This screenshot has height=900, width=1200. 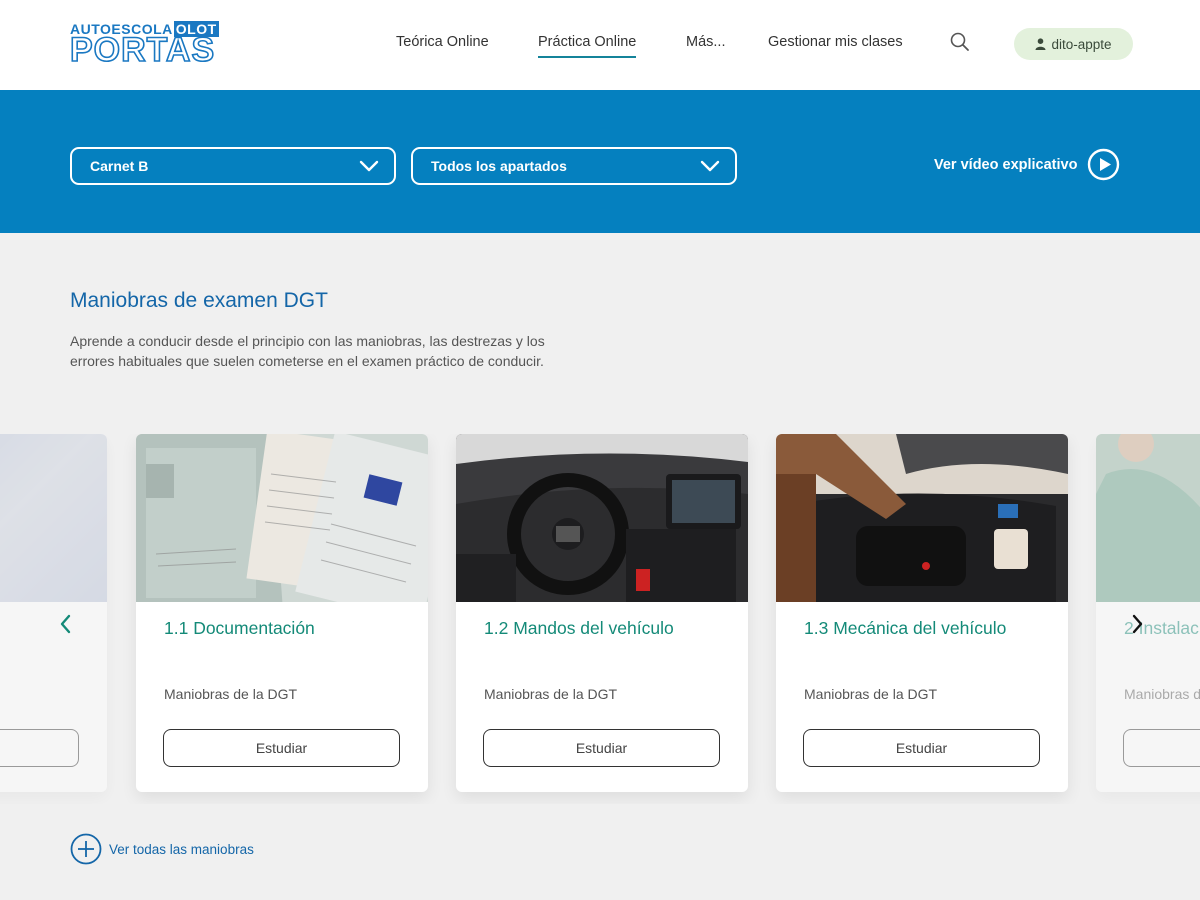 What do you see at coordinates (233, 166) in the screenshot?
I see `license-select: Carnet B` at bounding box center [233, 166].